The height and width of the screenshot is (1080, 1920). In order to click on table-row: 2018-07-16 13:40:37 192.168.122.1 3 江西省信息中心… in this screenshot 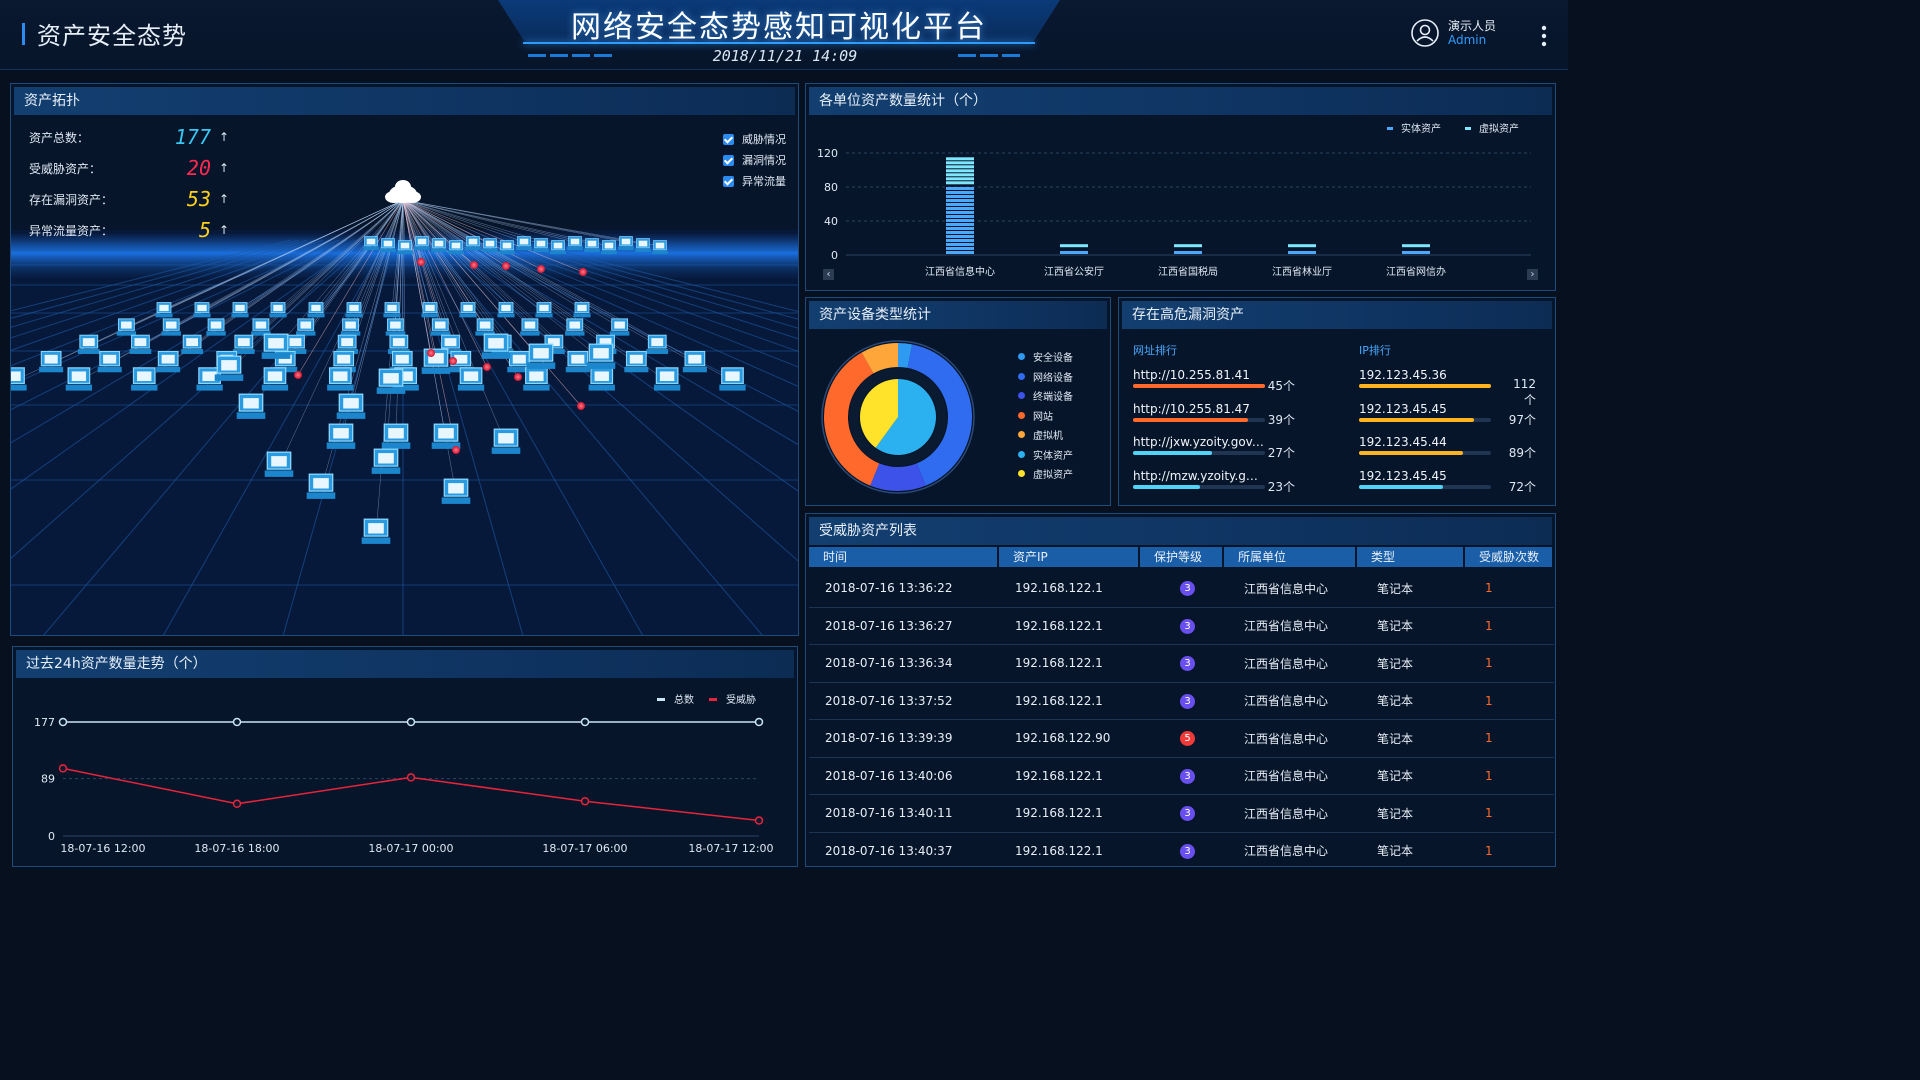, I will do `click(1181, 850)`.